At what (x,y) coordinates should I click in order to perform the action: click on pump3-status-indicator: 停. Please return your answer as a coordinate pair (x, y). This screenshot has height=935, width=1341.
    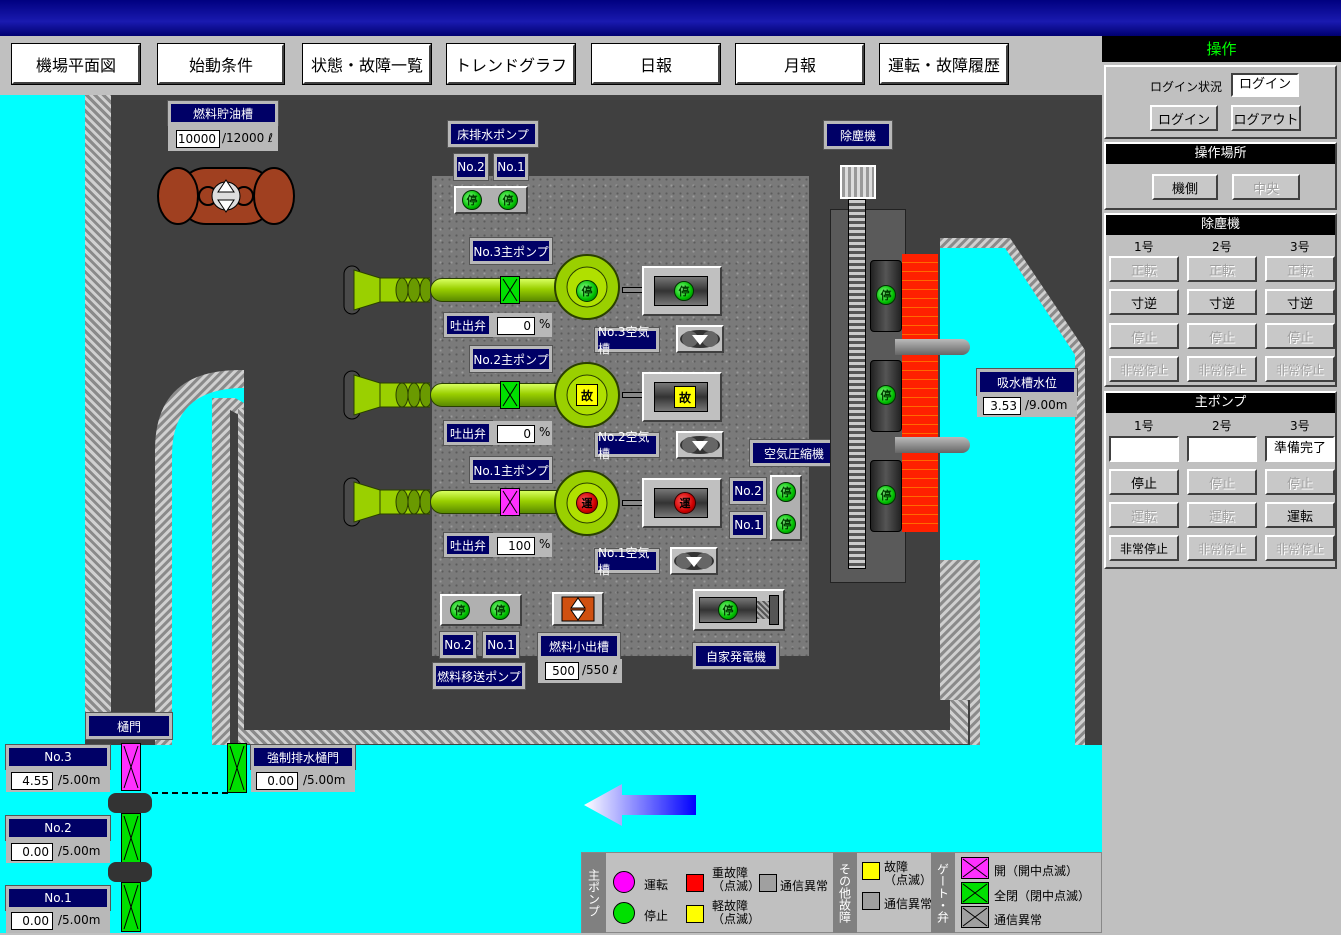
    Looking at the image, I should click on (587, 291).